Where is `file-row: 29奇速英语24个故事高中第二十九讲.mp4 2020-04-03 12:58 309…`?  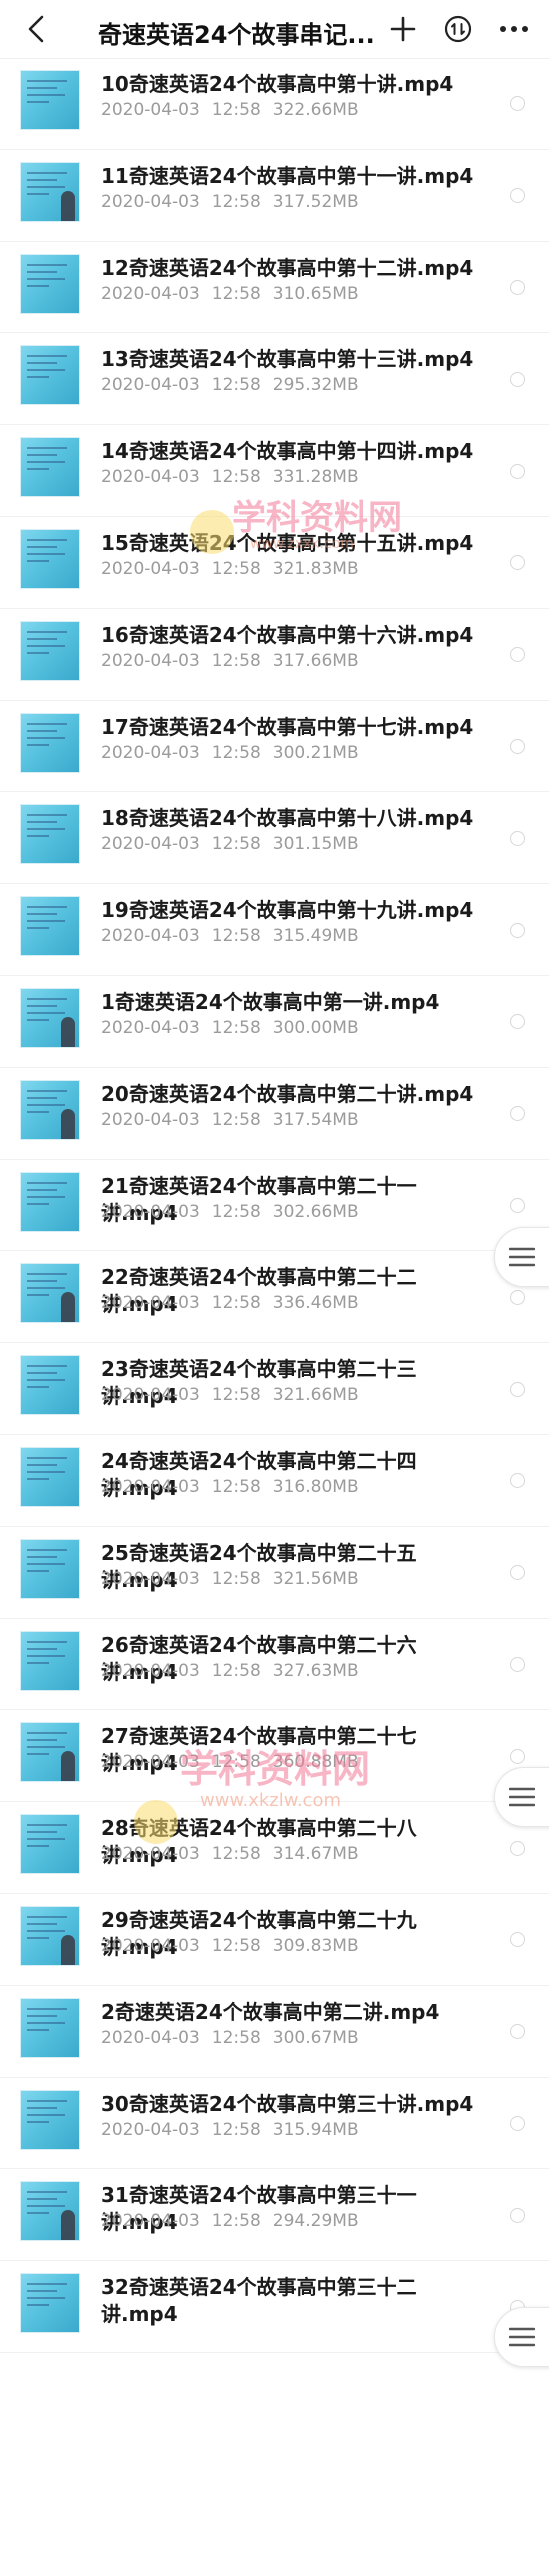
file-row: 29奇速英语24个故事高中第二十九讲.mp4 2020-04-03 12:58 309… is located at coordinates (274, 1940).